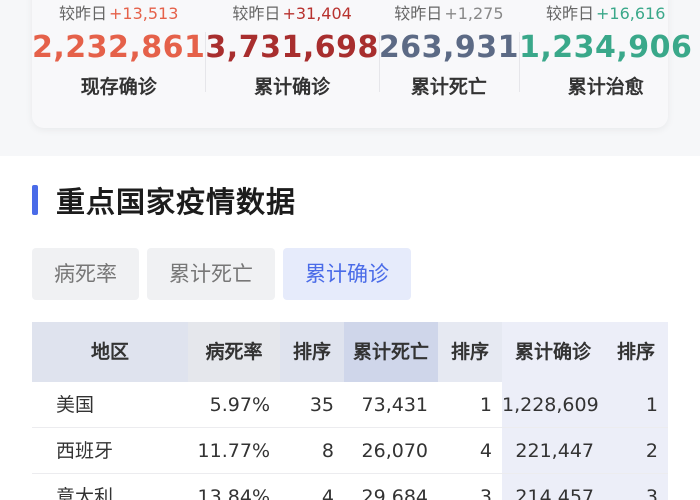  What do you see at coordinates (485, 405) in the screenshot?
I see `cell-rank-deaths: 1` at bounding box center [485, 405].